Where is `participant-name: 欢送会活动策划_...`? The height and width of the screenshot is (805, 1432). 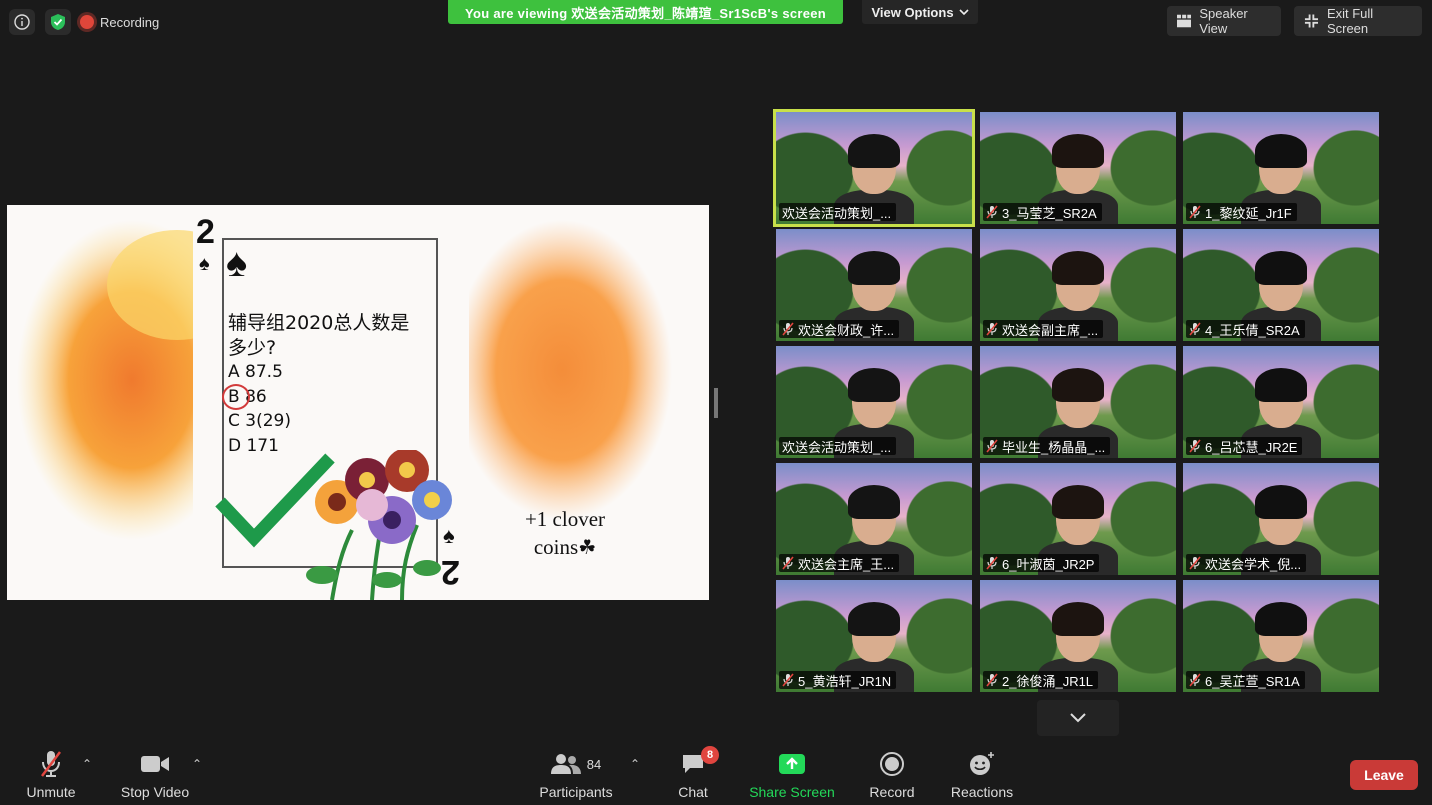 participant-name: 欢送会活动策划_... is located at coordinates (837, 447).